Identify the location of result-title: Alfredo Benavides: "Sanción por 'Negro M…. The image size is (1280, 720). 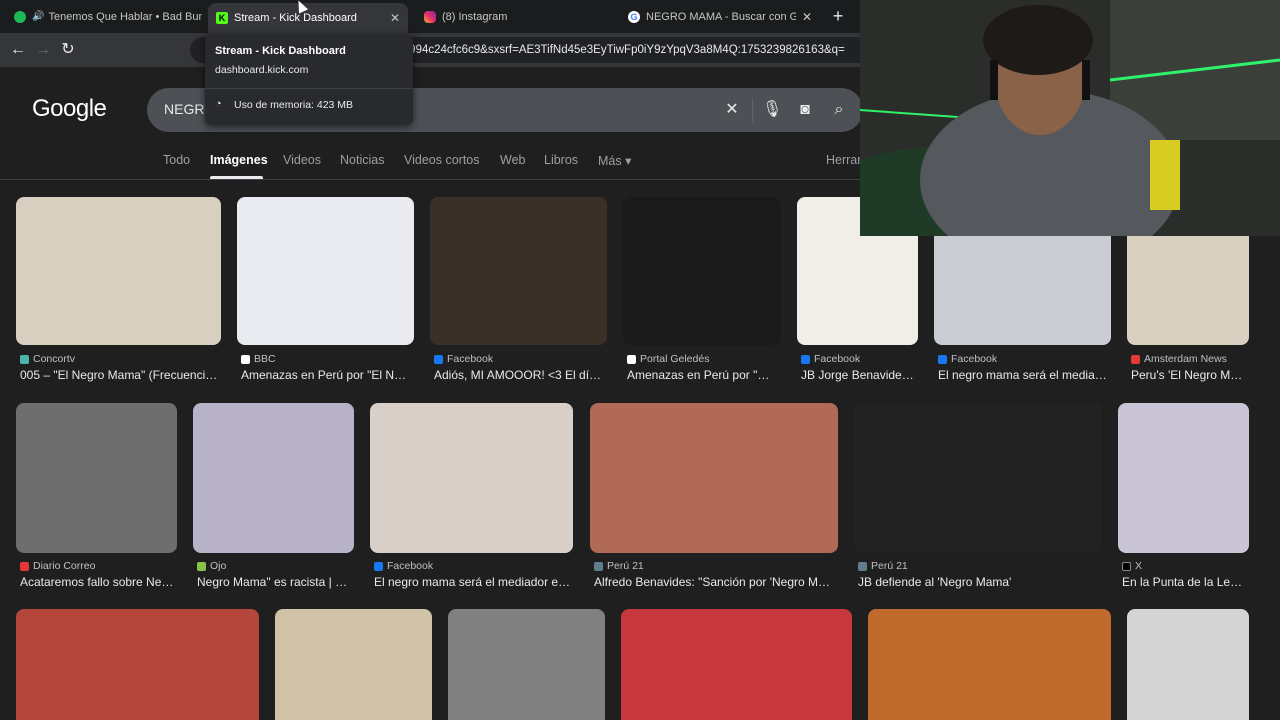
(716, 582).